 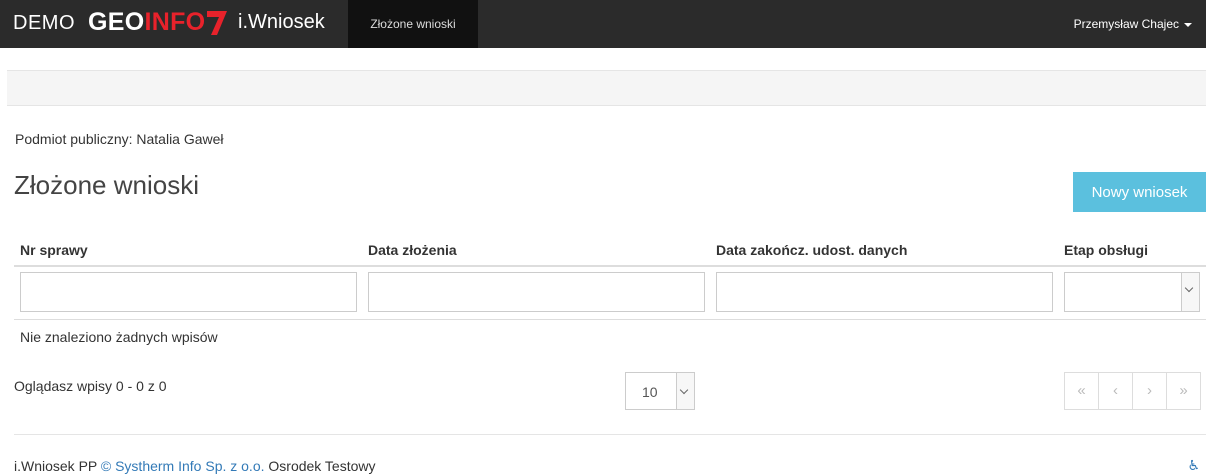 I want to click on next-page-button: ›, so click(x=1149, y=391).